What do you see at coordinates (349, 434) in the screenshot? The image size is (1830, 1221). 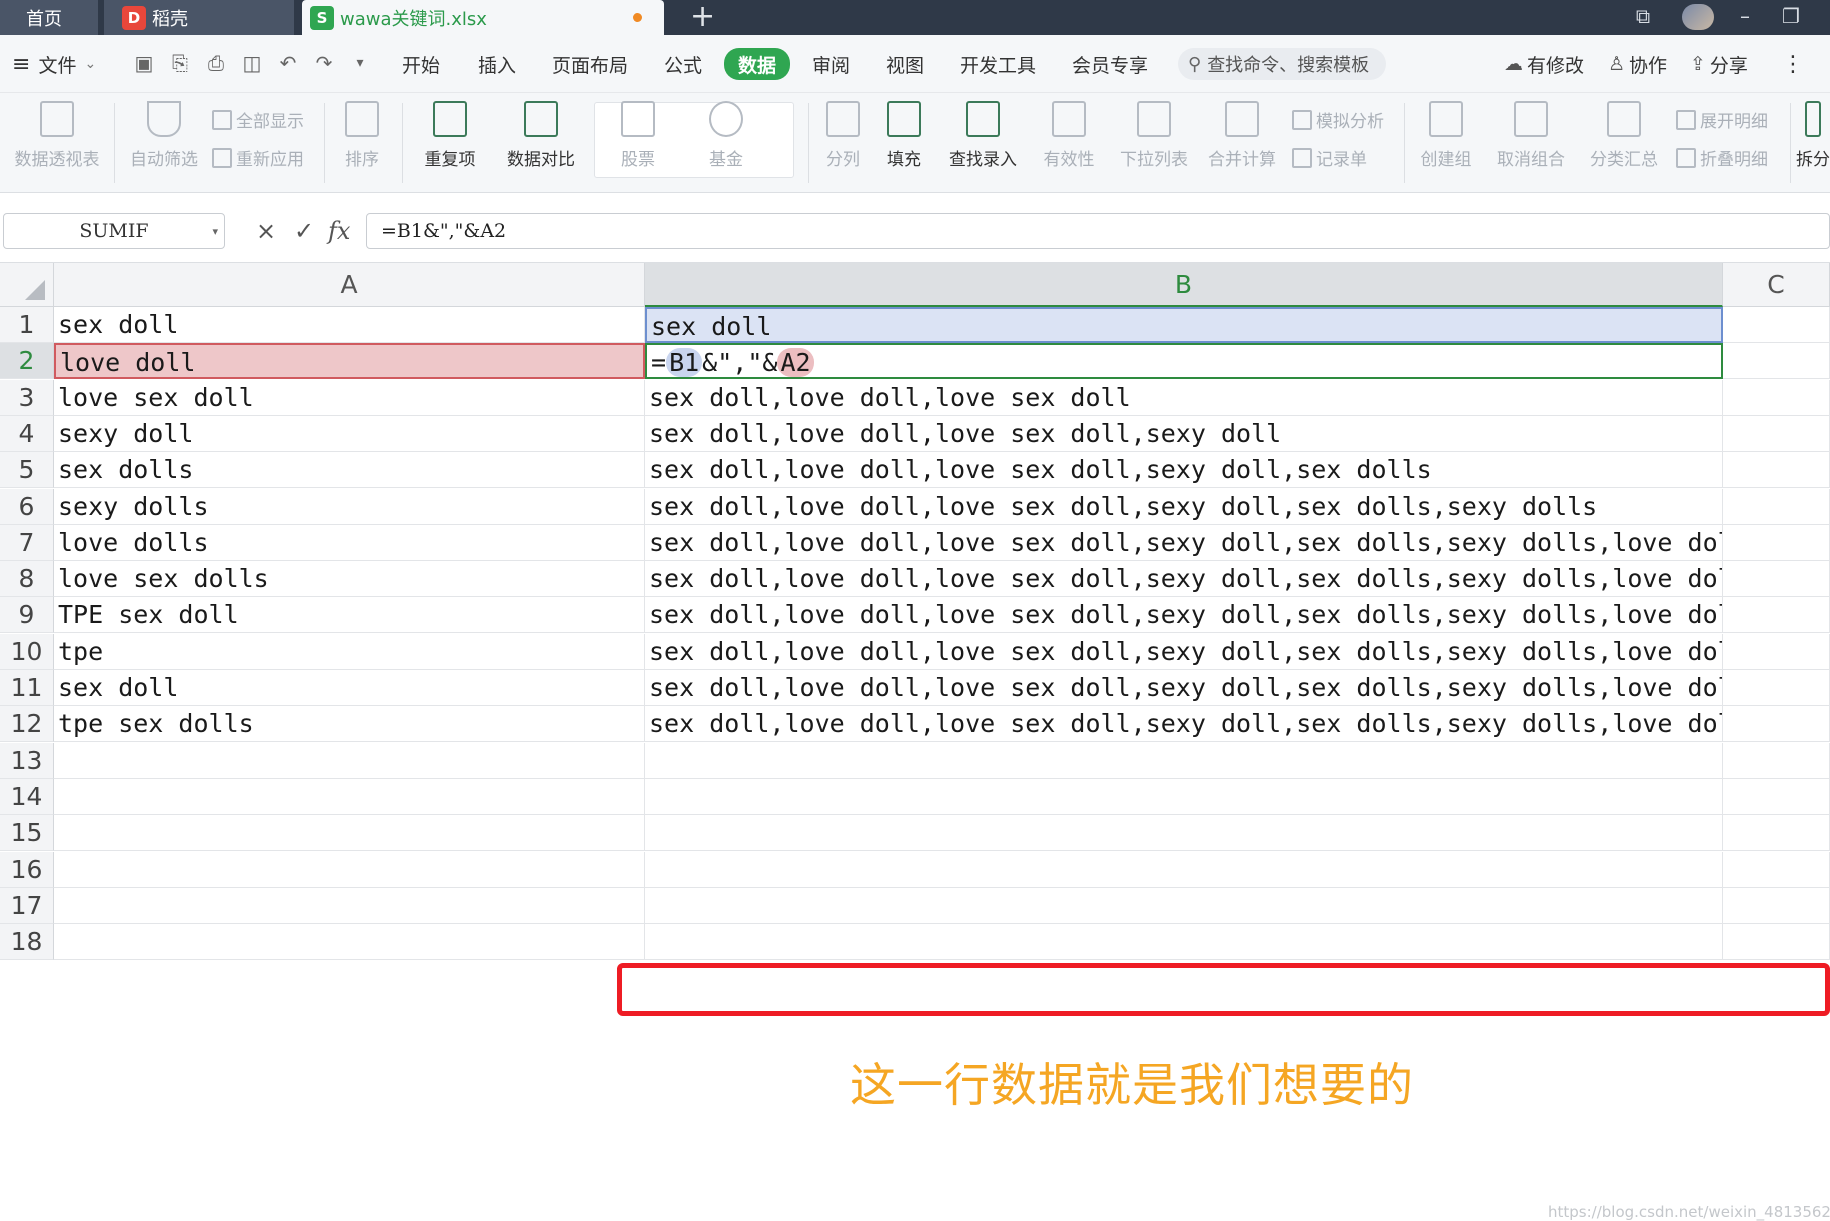 I see `cell-a: sexy doll` at bounding box center [349, 434].